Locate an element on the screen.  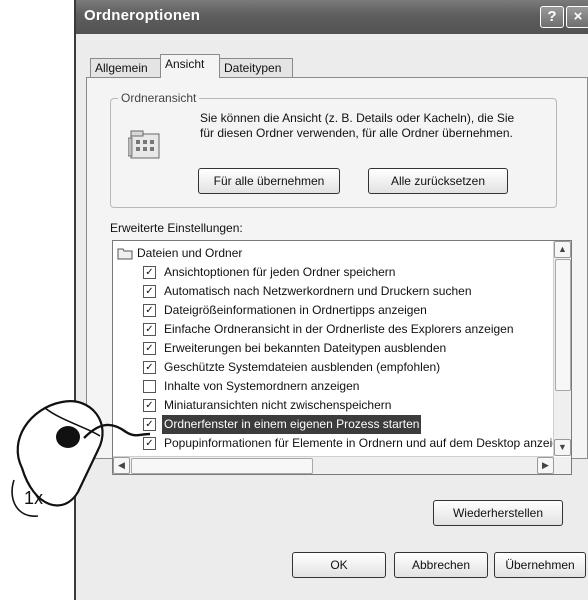
mouse-click-annotation: 1x is located at coordinates (81, 458).